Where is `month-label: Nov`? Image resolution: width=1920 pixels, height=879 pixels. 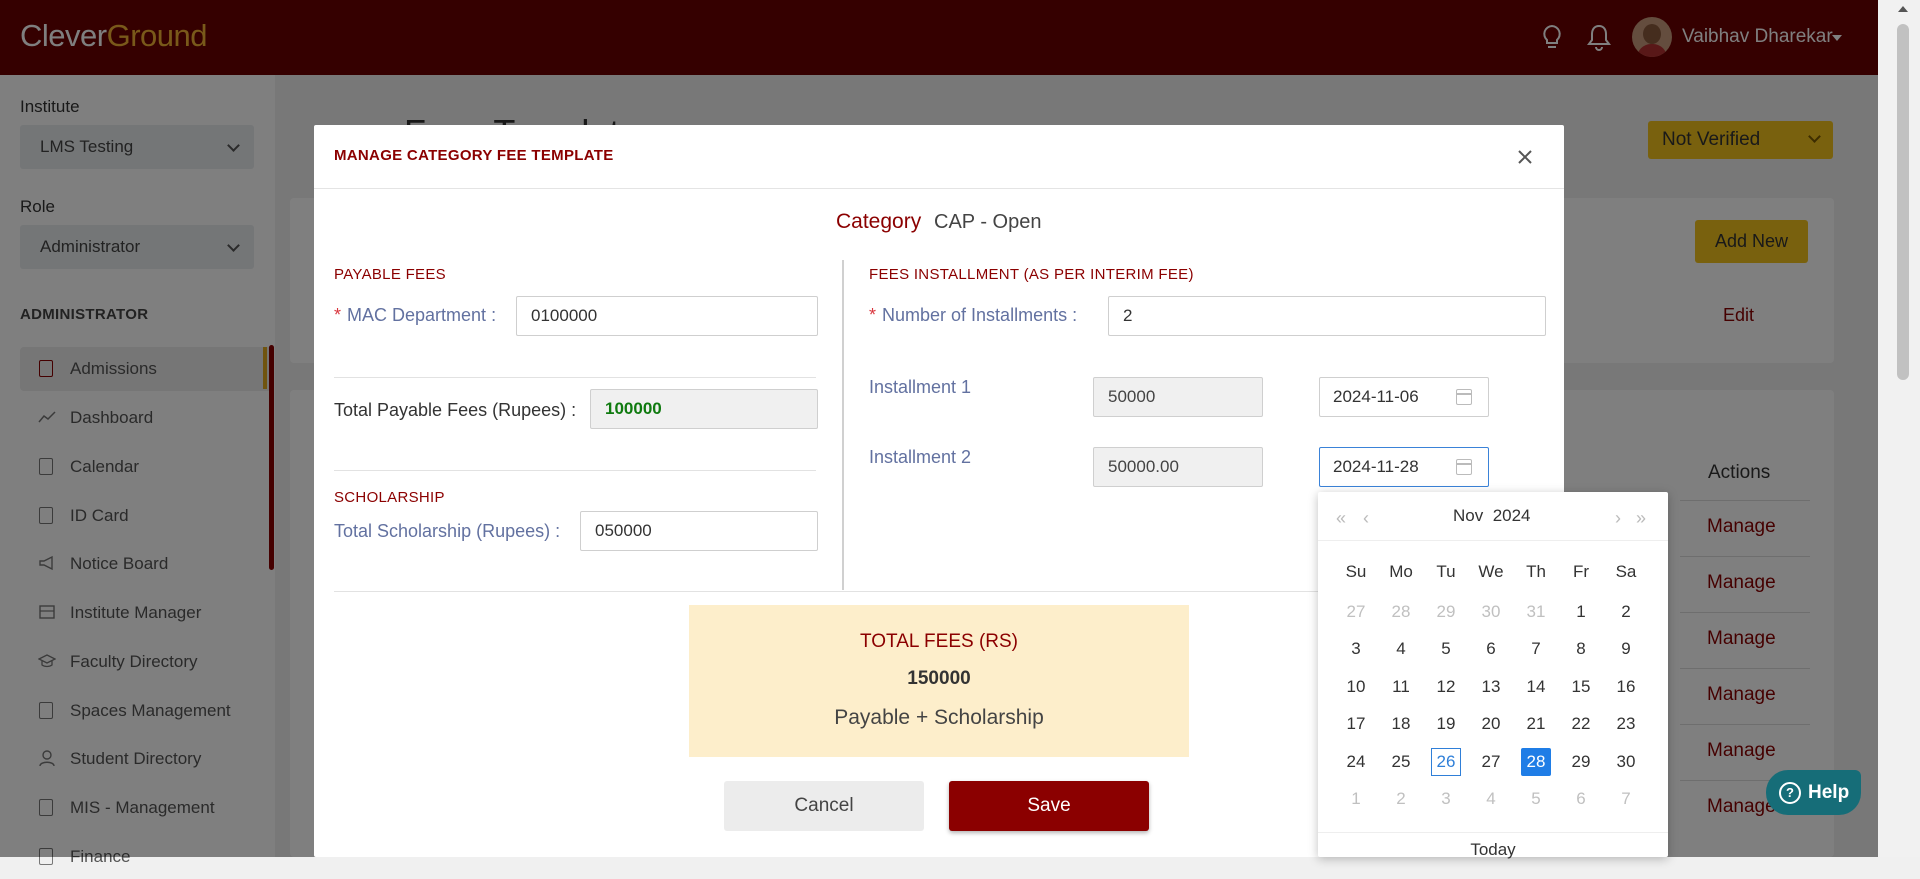 month-label: Nov is located at coordinates (1468, 515).